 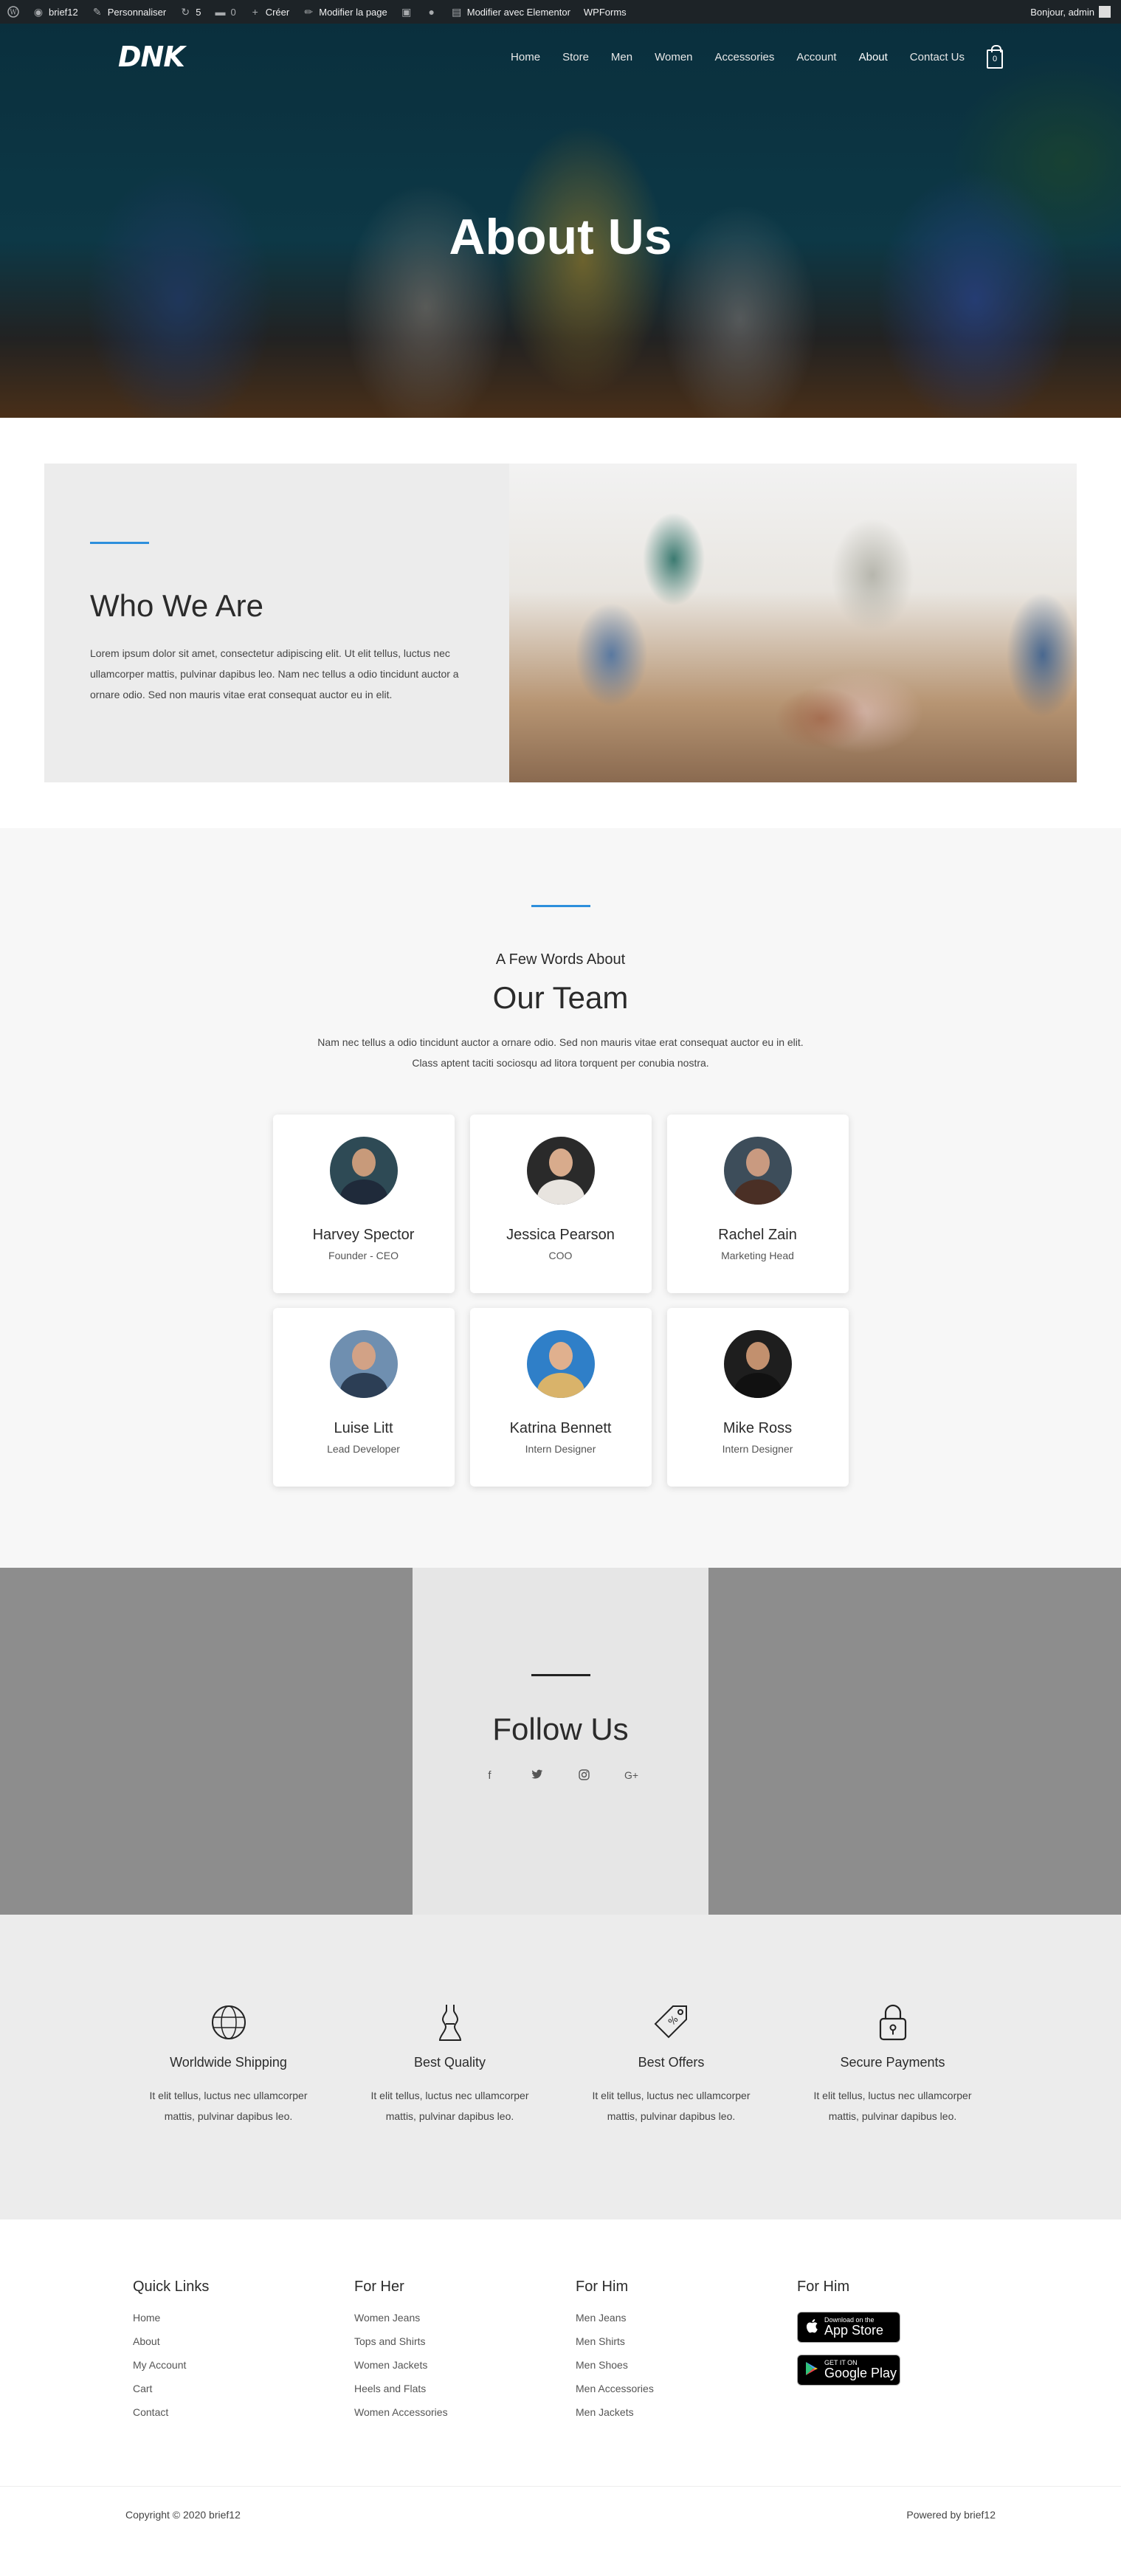 What do you see at coordinates (97, 12) in the screenshot?
I see `brush-icon: ✎` at bounding box center [97, 12].